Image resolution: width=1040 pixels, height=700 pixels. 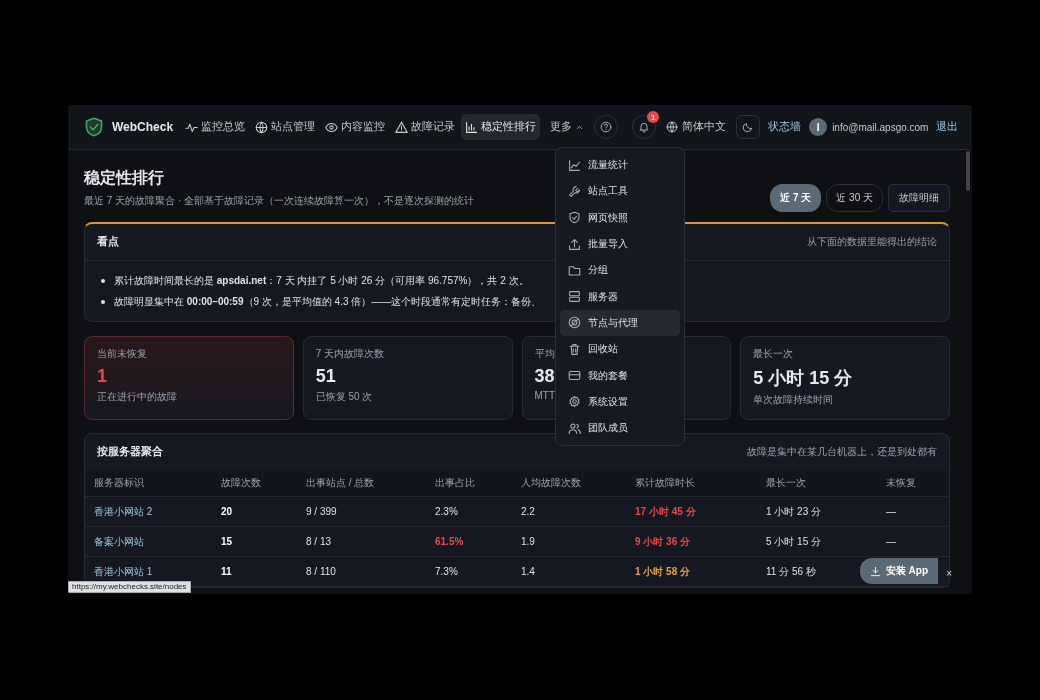 I want to click on column-header: 未恢复, so click(x=901, y=483).